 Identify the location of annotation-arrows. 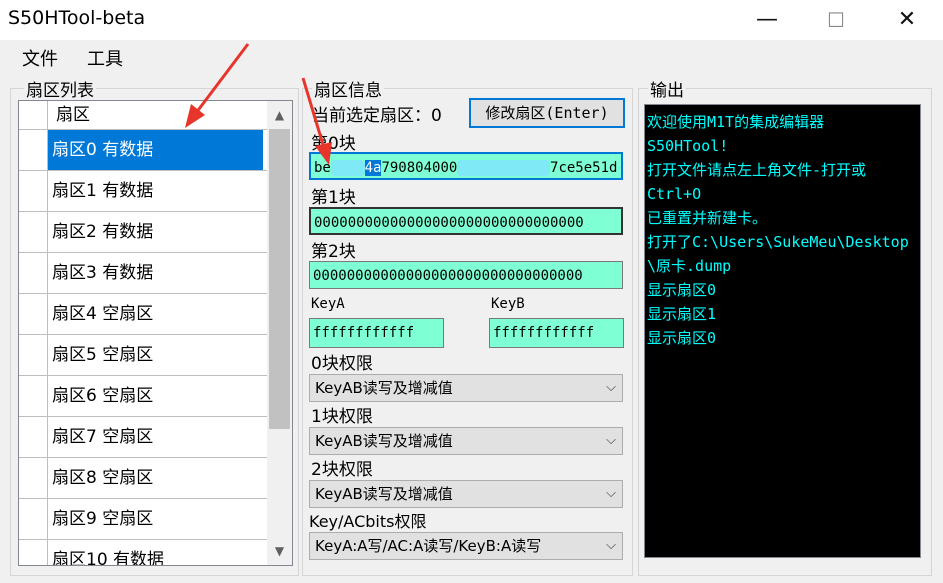
(258, 104).